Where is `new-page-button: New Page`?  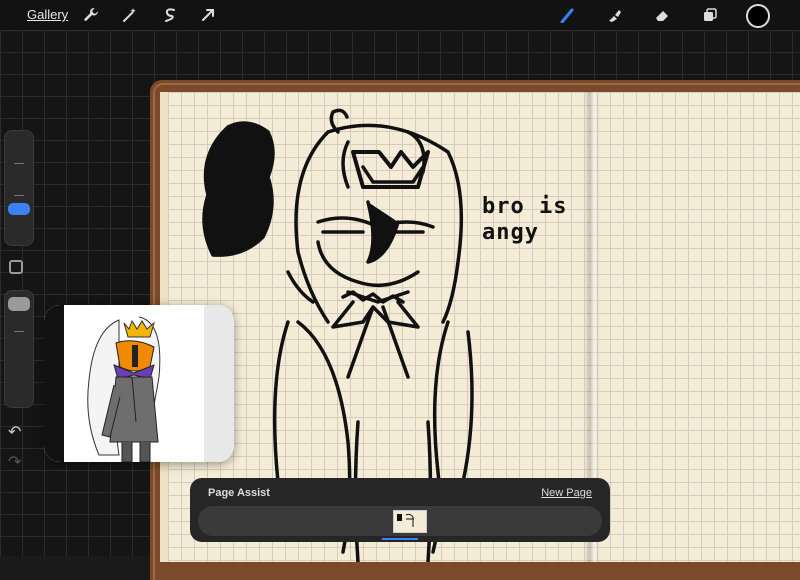
new-page-button: New Page is located at coordinates (566, 493).